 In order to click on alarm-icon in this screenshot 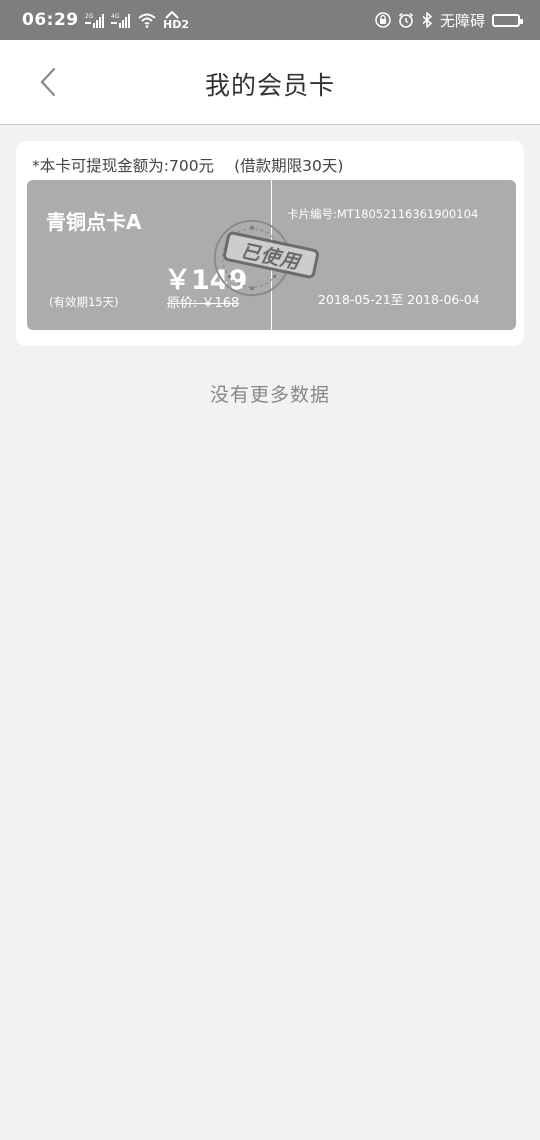, I will do `click(406, 20)`.